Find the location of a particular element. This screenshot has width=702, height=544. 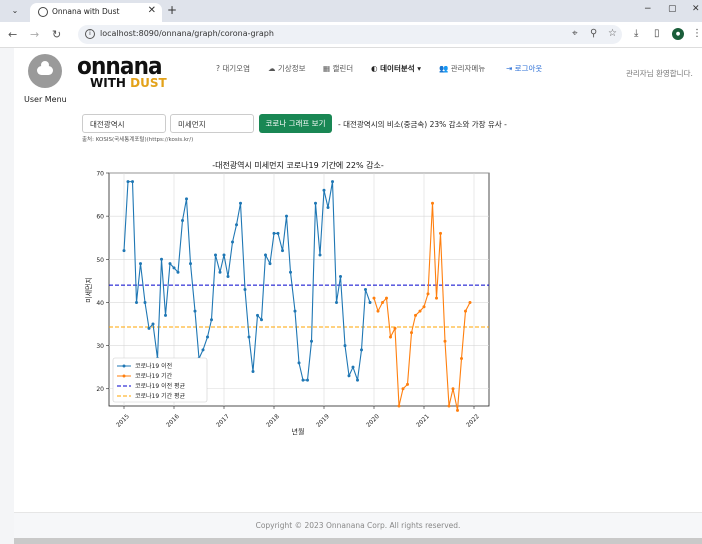

tab-close-icon: ✕ is located at coordinates (152, 10).